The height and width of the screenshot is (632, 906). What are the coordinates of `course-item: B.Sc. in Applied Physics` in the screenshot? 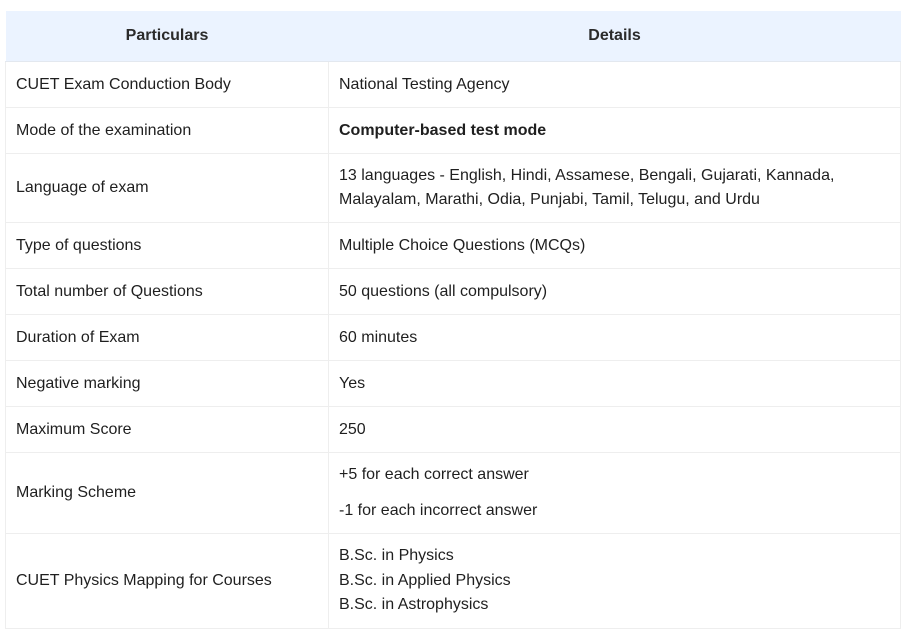 It's located at (425, 580).